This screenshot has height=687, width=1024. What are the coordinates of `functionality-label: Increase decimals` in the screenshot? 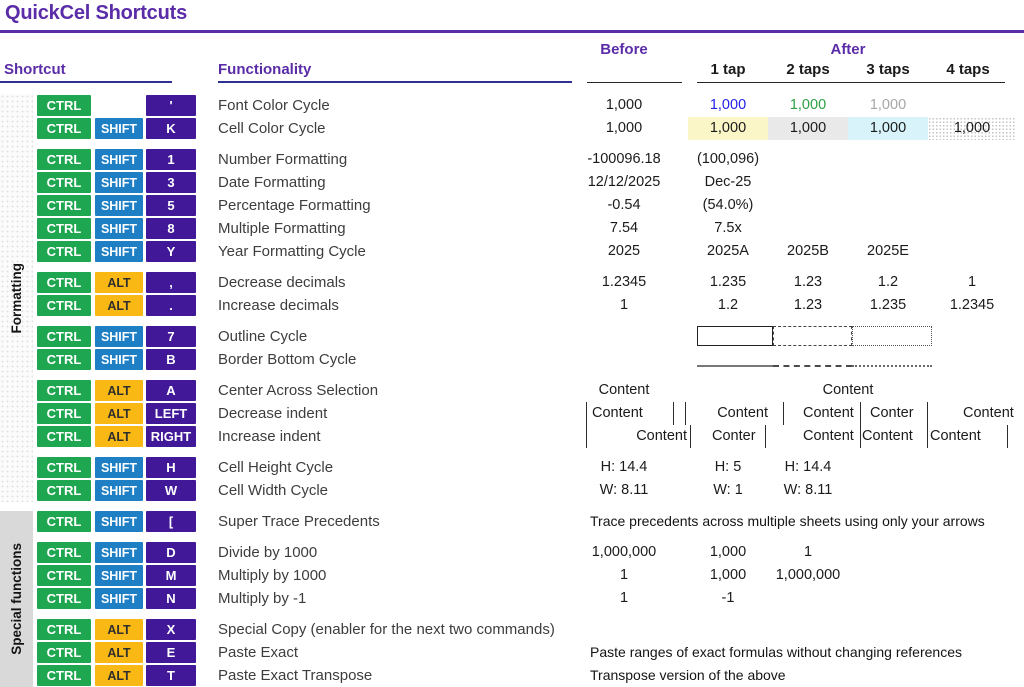 It's located at (278, 305).